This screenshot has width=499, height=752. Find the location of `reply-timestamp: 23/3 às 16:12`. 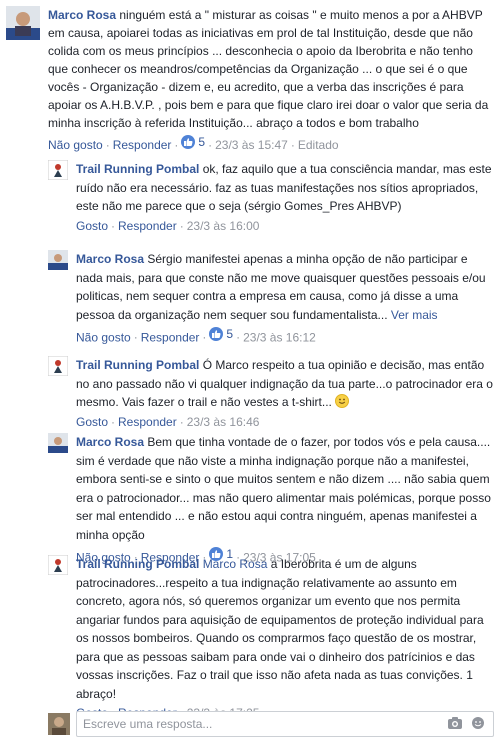

reply-timestamp: 23/3 às 16:12 is located at coordinates (279, 337).